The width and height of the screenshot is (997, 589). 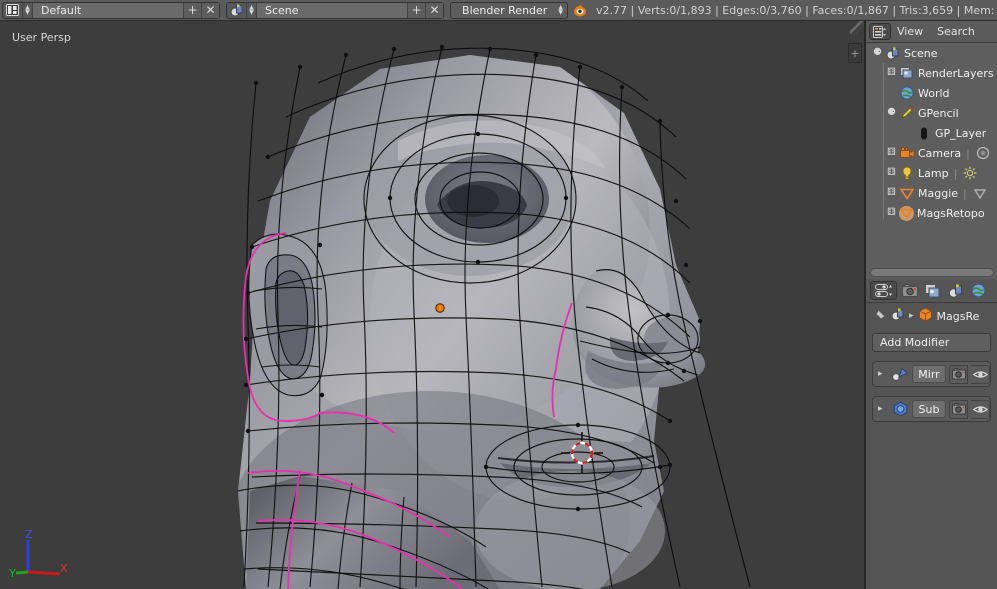 What do you see at coordinates (978, 290) in the screenshot?
I see `tab-world` at bounding box center [978, 290].